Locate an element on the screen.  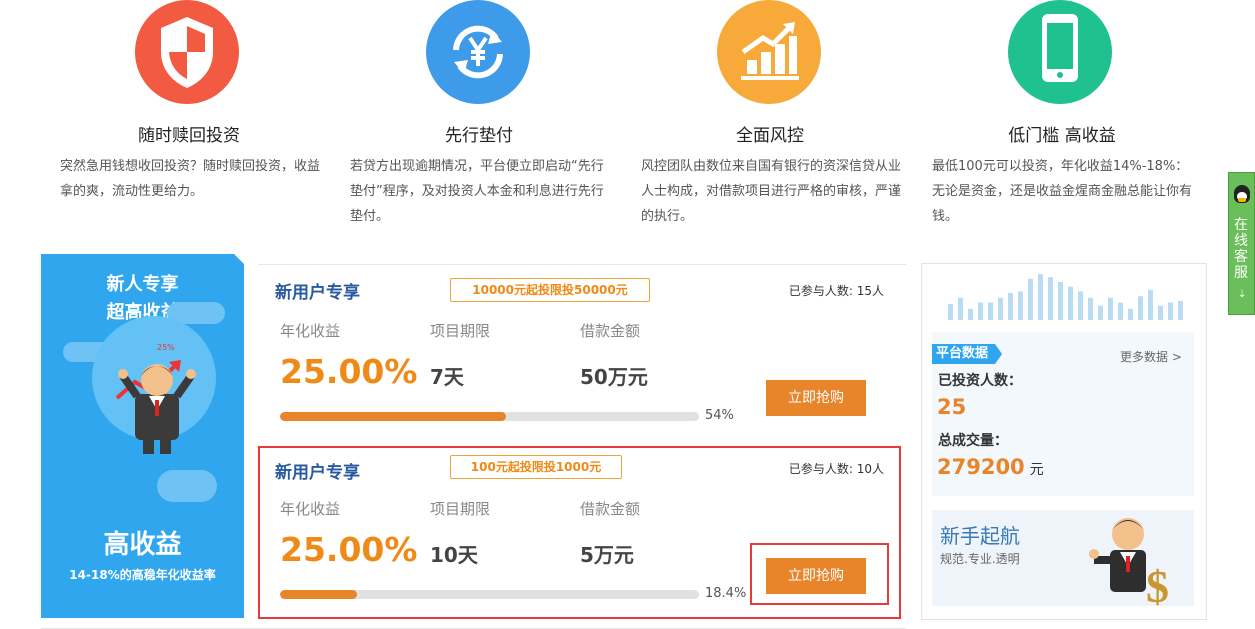
amount-value: 50万元 is located at coordinates (614, 377).